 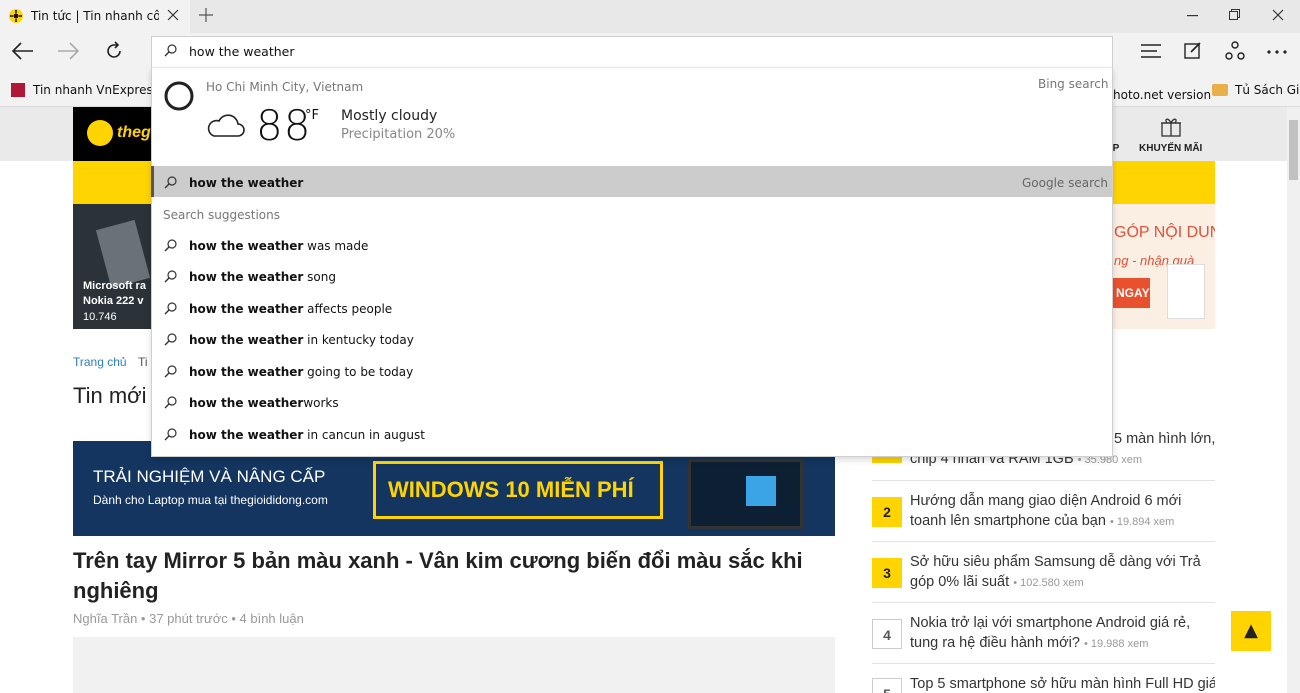 I want to click on gift-icon, so click(x=1171, y=126).